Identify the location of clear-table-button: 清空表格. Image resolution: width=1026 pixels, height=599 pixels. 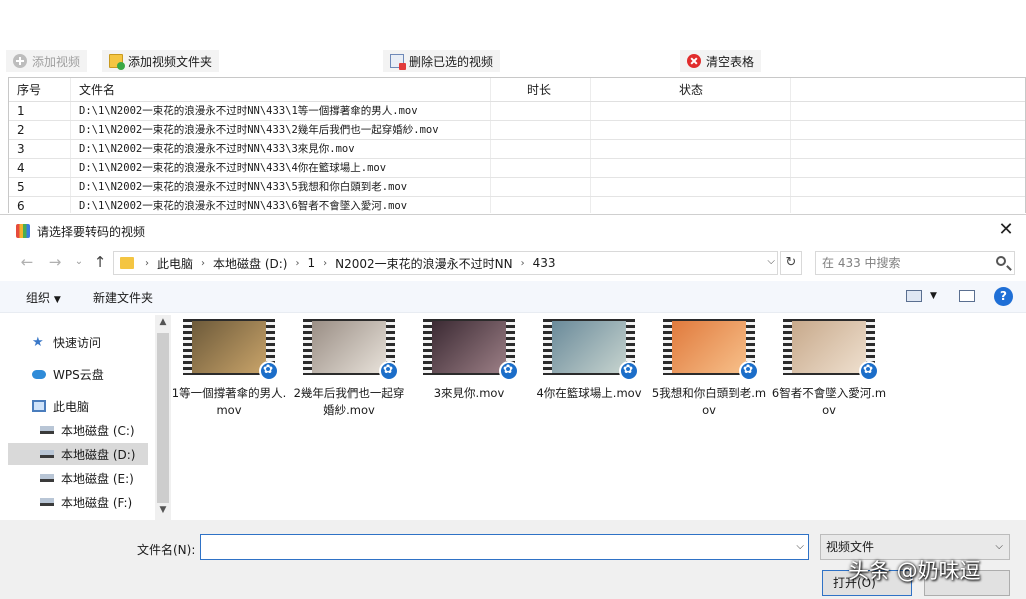
(721, 61).